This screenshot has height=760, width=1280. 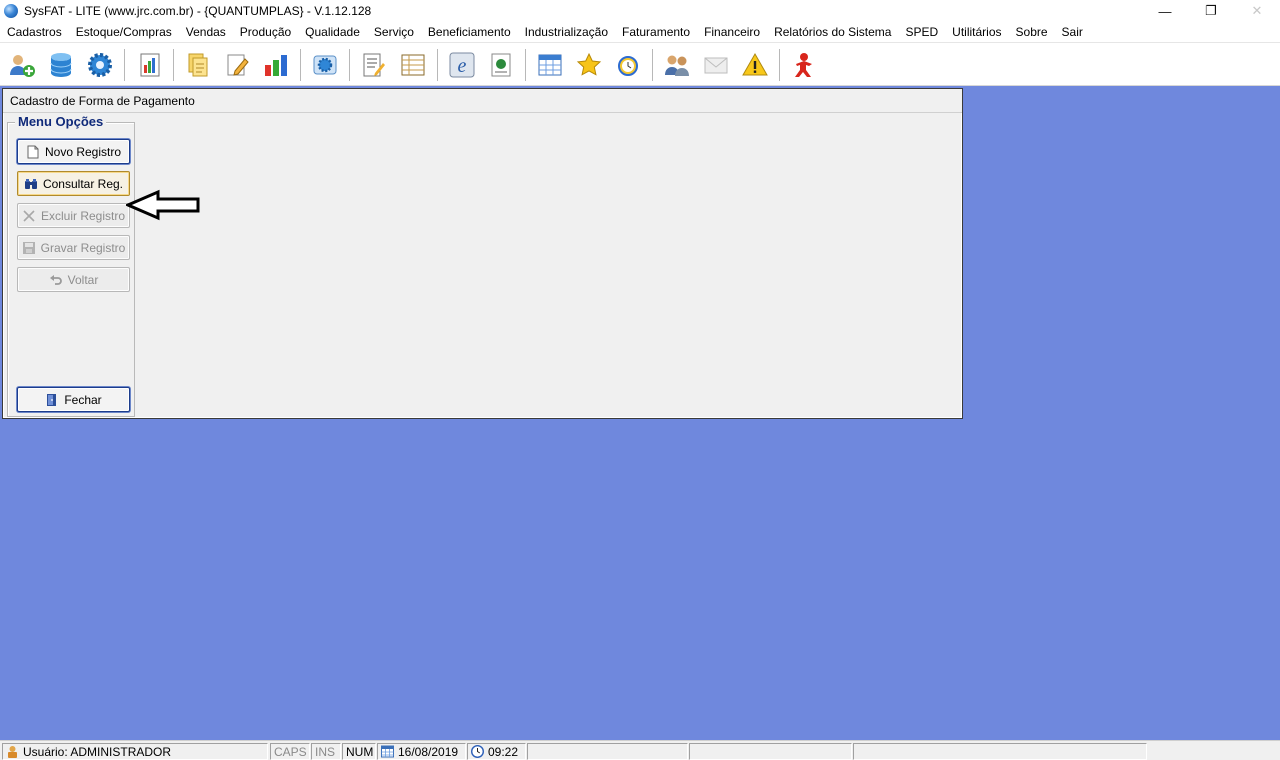 I want to click on star-icon, so click(x=589, y=64).